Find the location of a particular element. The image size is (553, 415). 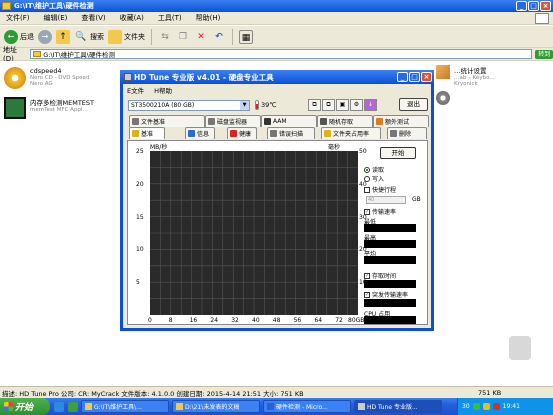

save-icon: ▣ is located at coordinates (342, 105).